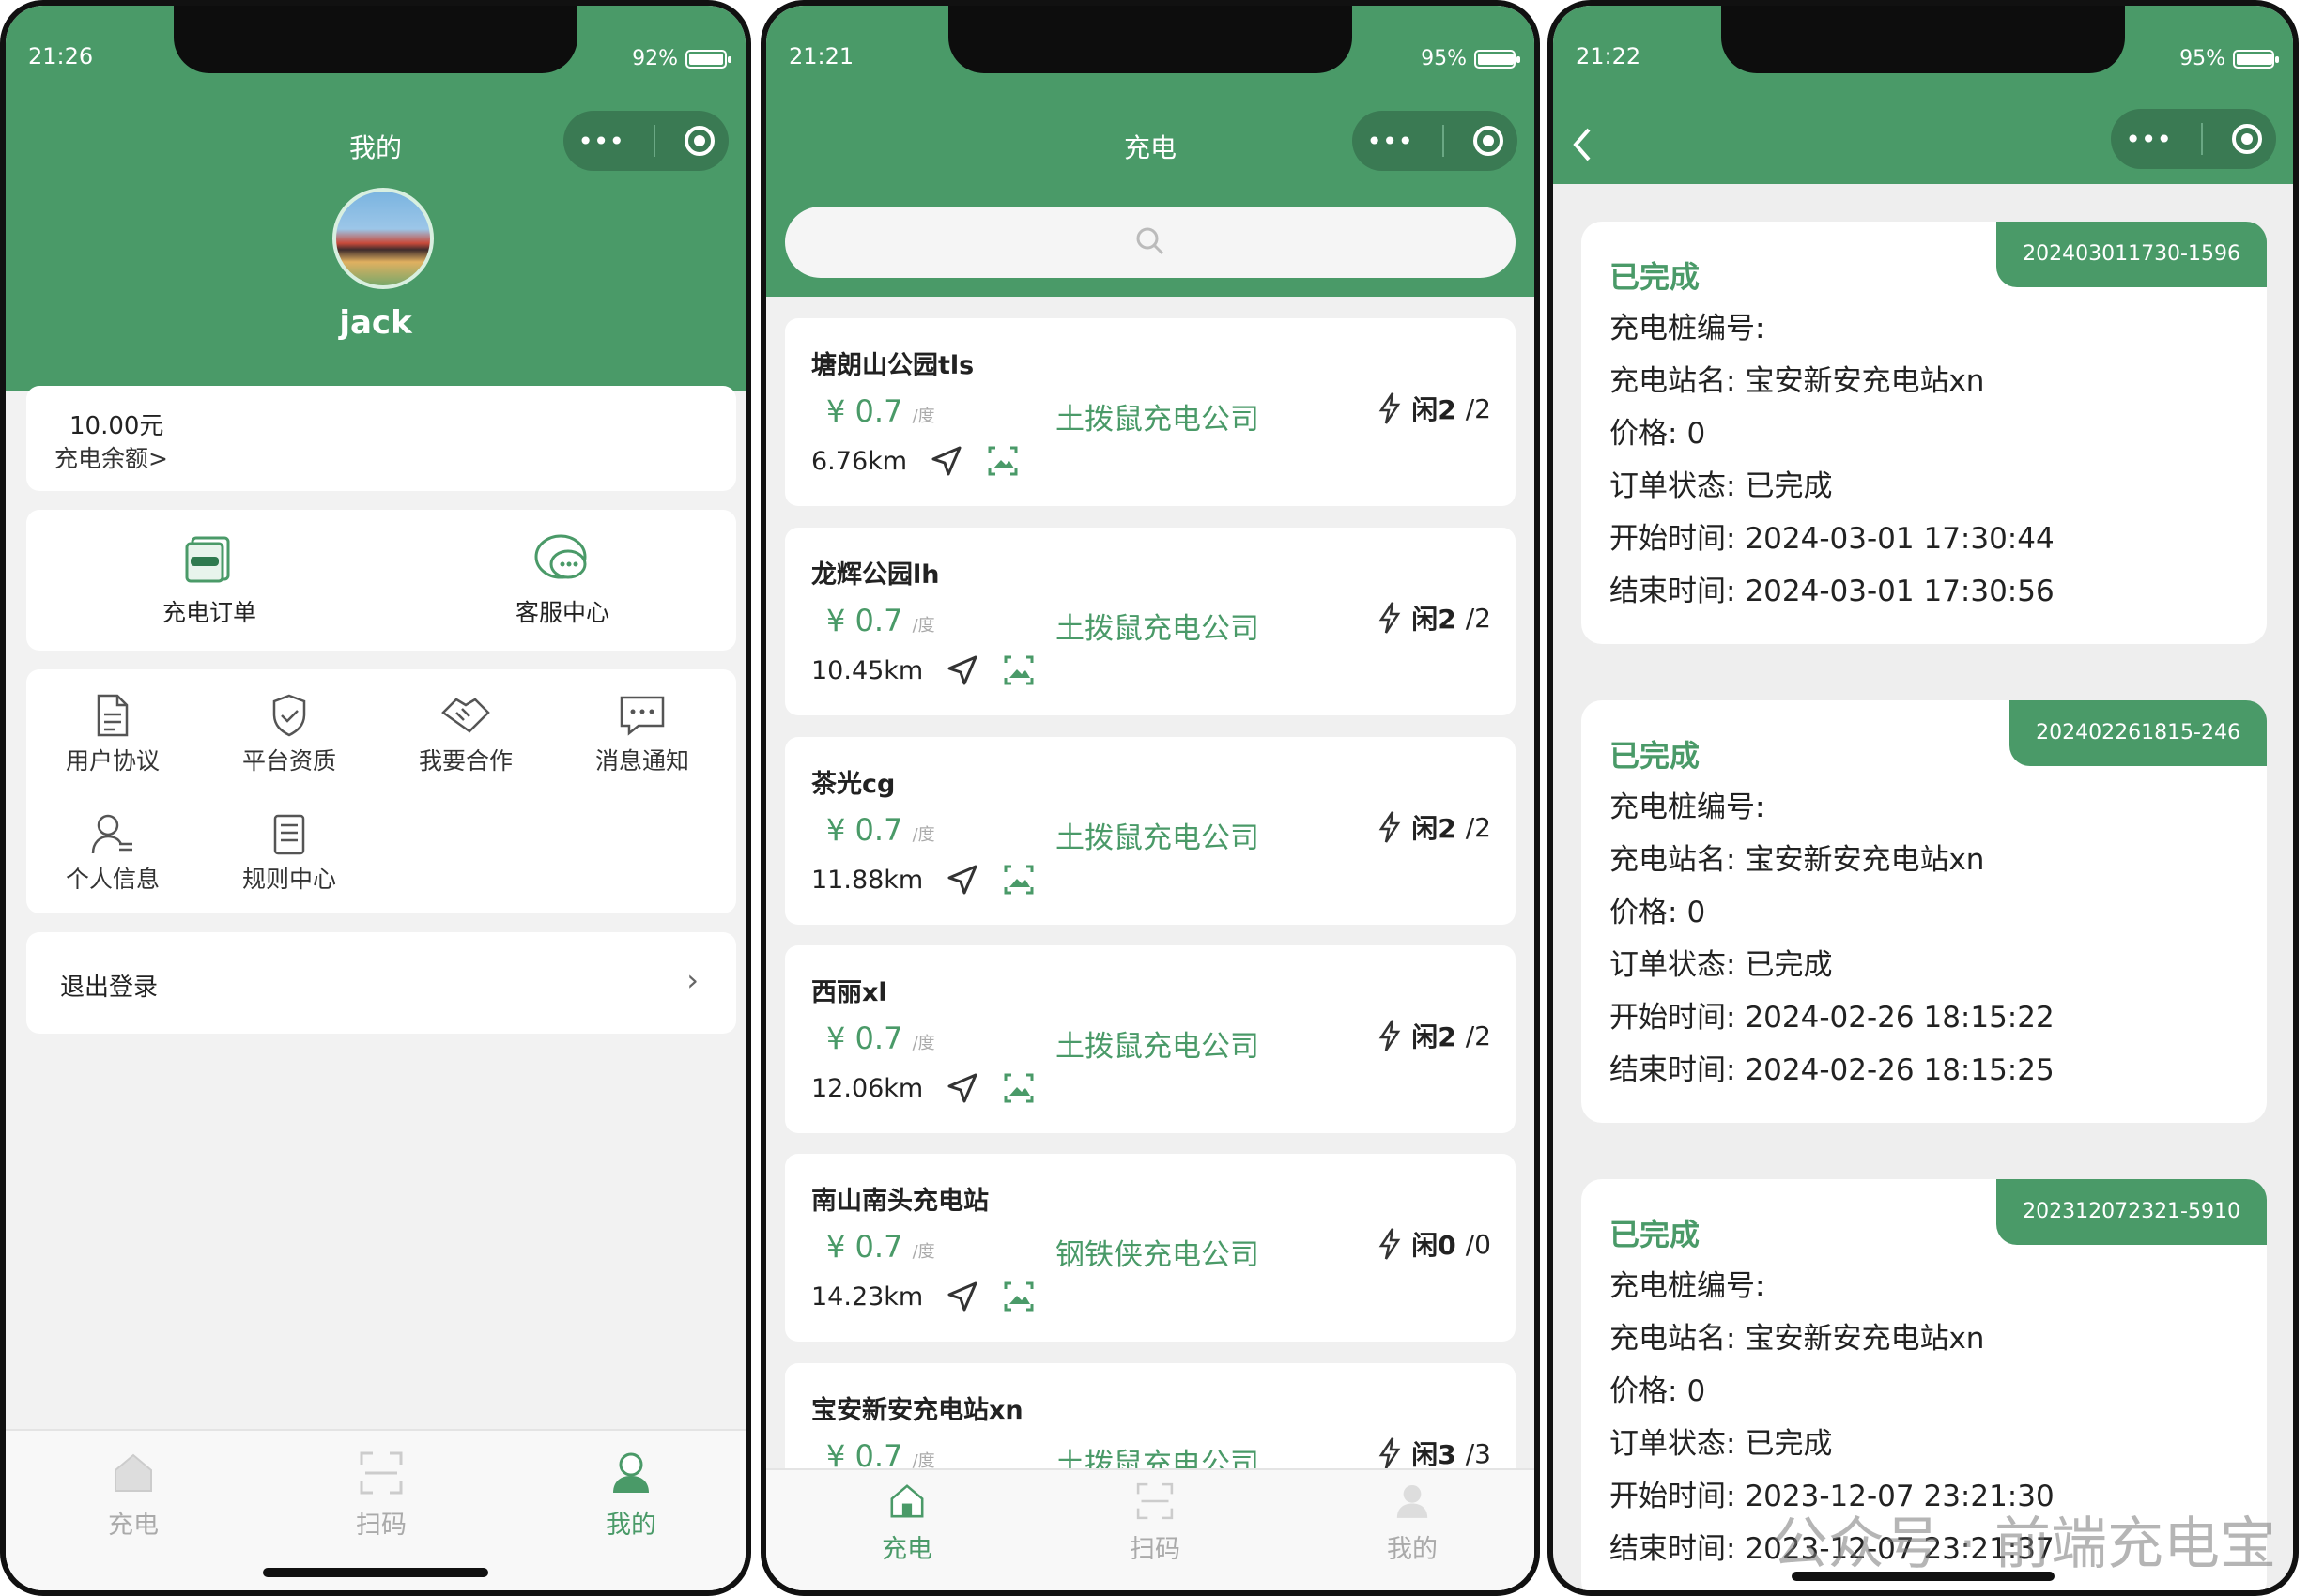 This screenshot has width=2324, height=1596. Describe the element at coordinates (208, 559) in the screenshot. I see `order-list-icon` at that location.